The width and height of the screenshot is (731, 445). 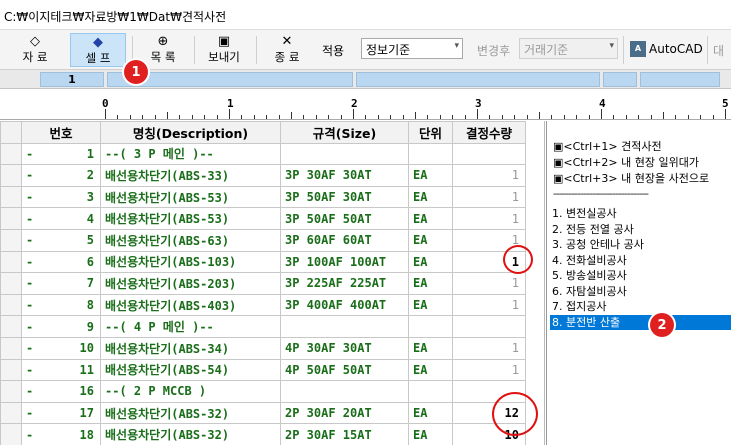 I want to click on list-button: ⊕ 목 록, so click(x=163, y=50).